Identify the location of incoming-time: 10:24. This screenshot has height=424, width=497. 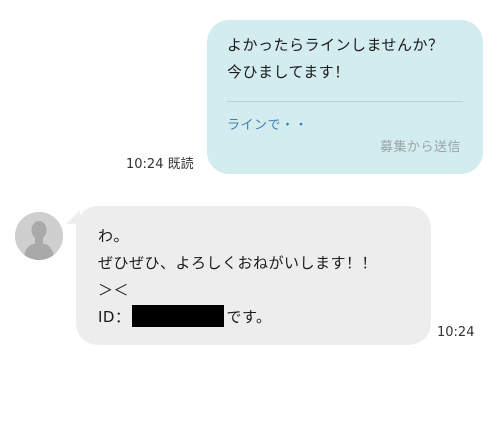
(456, 332).